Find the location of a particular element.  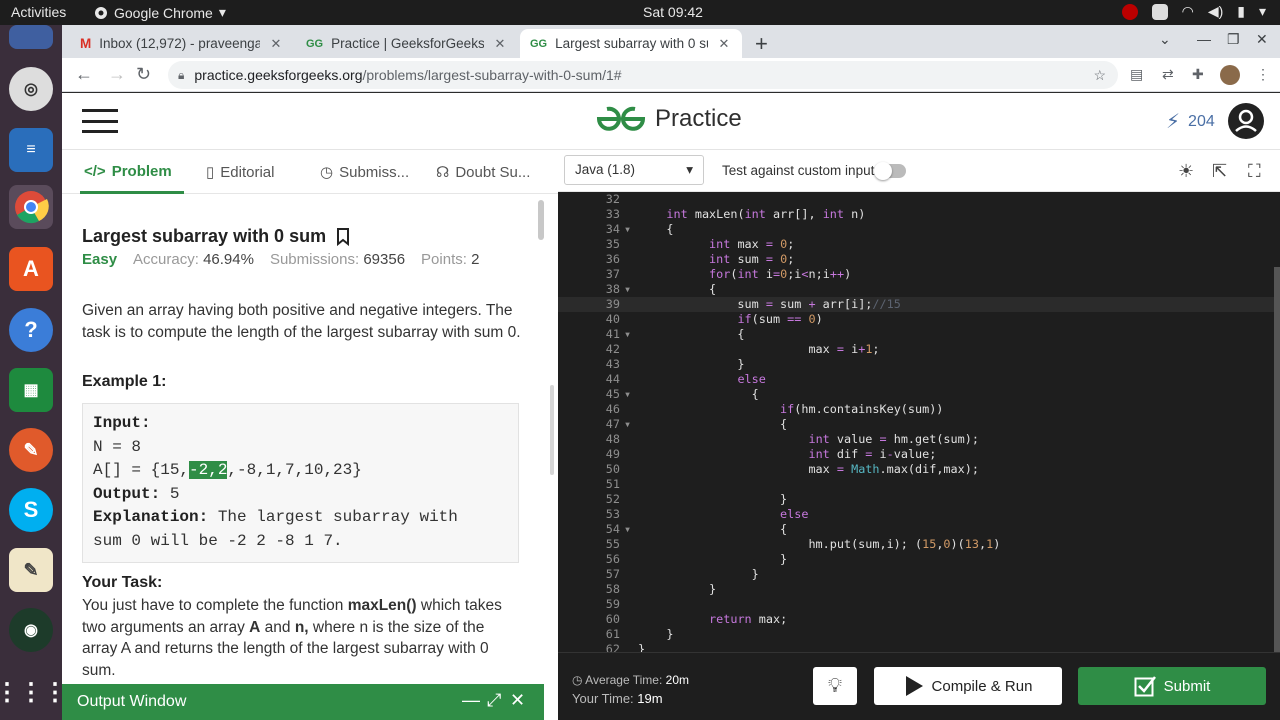

streak-counter: ⚡︎ 204 is located at coordinates (1190, 121).